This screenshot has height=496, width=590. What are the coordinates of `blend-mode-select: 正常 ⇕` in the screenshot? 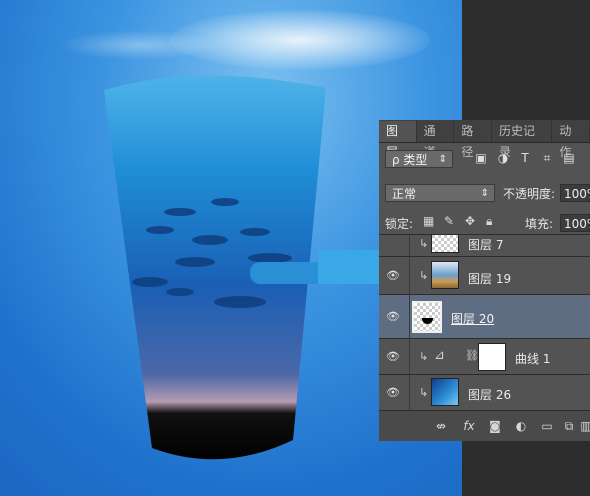 It's located at (440, 193).